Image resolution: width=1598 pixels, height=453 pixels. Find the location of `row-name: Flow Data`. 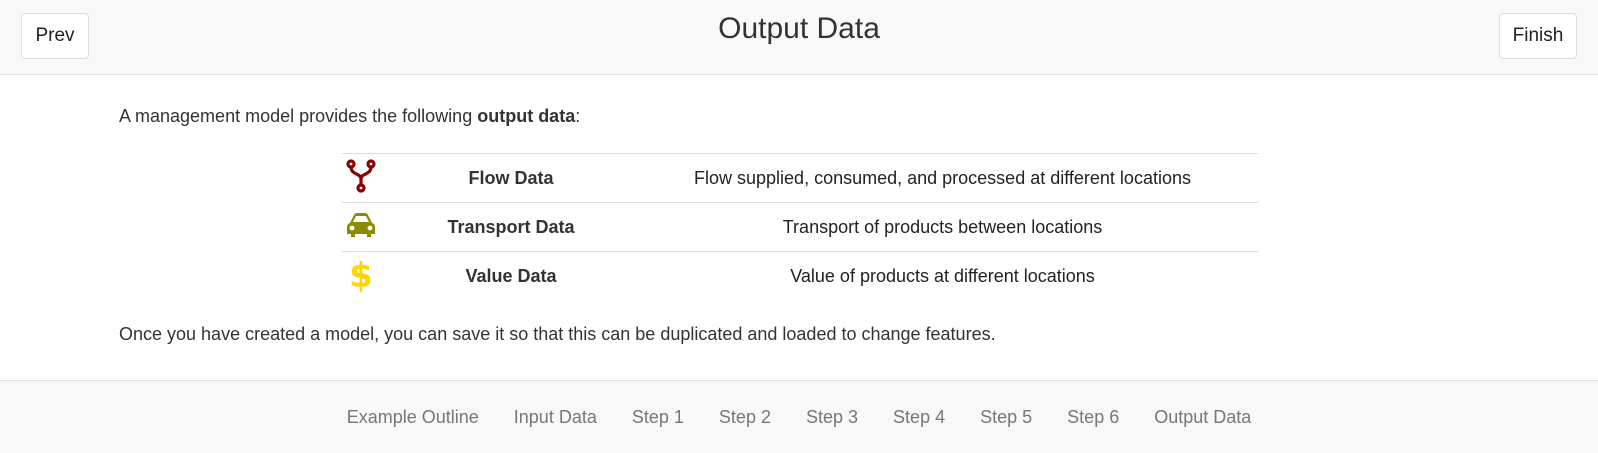

row-name: Flow Data is located at coordinates (511, 177).